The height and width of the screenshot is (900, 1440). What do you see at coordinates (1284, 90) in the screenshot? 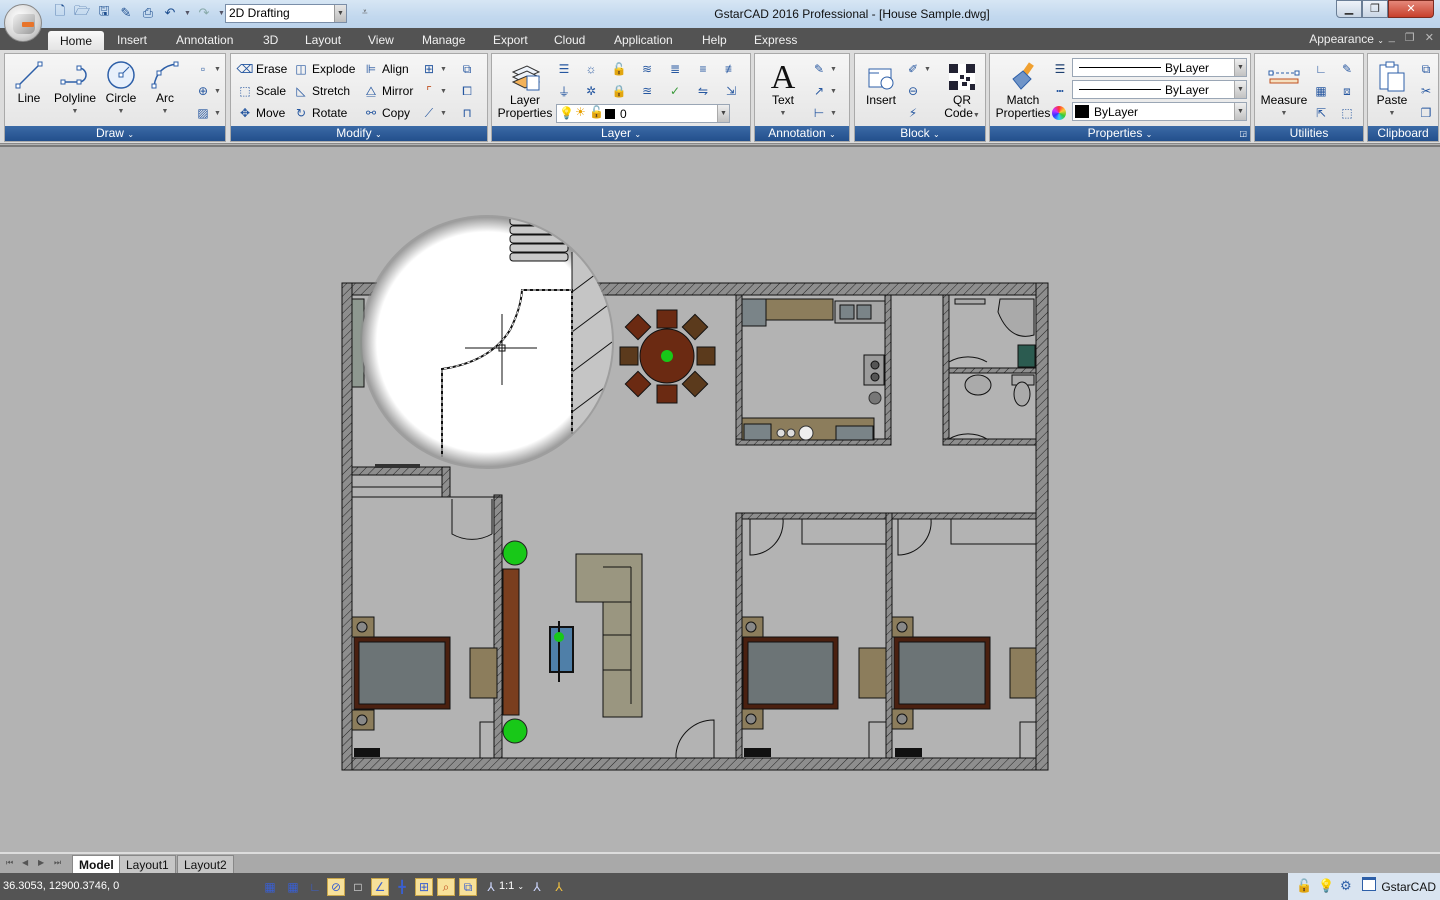
I see `measure-button: Measure ▼` at bounding box center [1284, 90].